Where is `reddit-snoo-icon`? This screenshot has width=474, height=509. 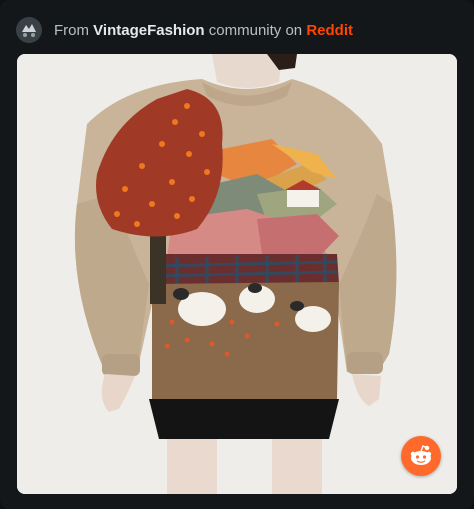 reddit-snoo-icon is located at coordinates (421, 456).